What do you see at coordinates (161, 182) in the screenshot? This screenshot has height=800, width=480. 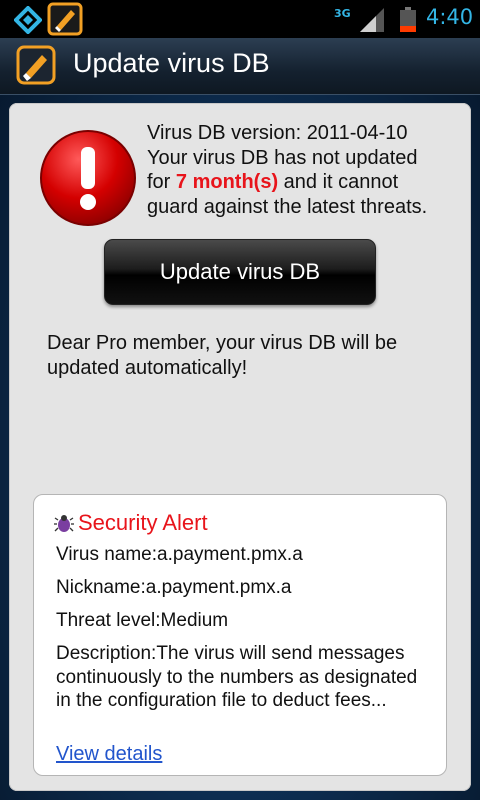 I see `db-age-prefix: for` at bounding box center [161, 182].